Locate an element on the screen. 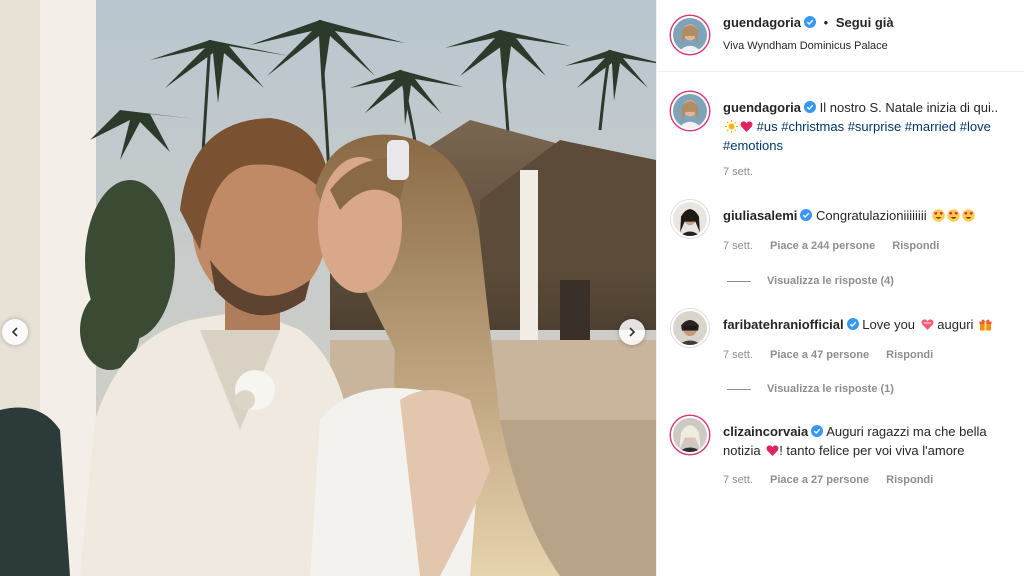 This screenshot has width=1024, height=576. next-photo-button is located at coordinates (632, 332).